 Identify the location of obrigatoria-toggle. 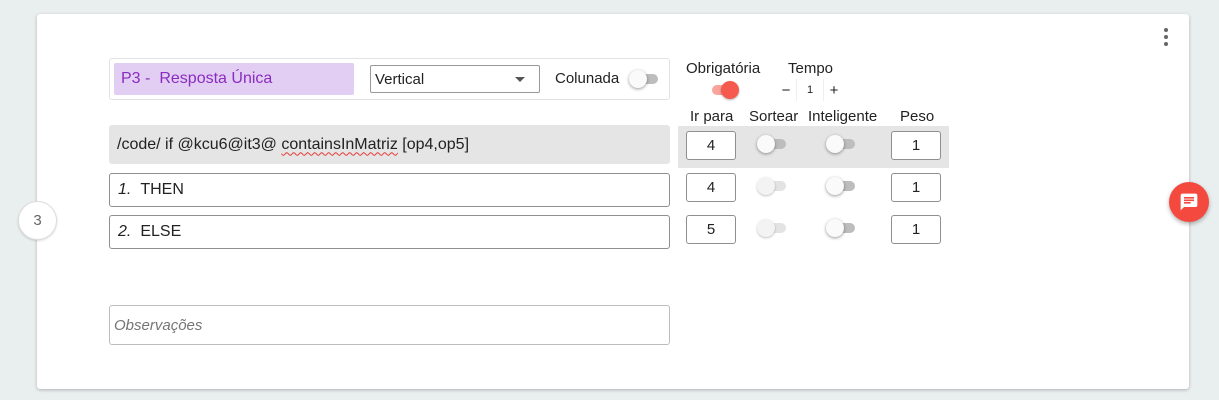
(724, 90).